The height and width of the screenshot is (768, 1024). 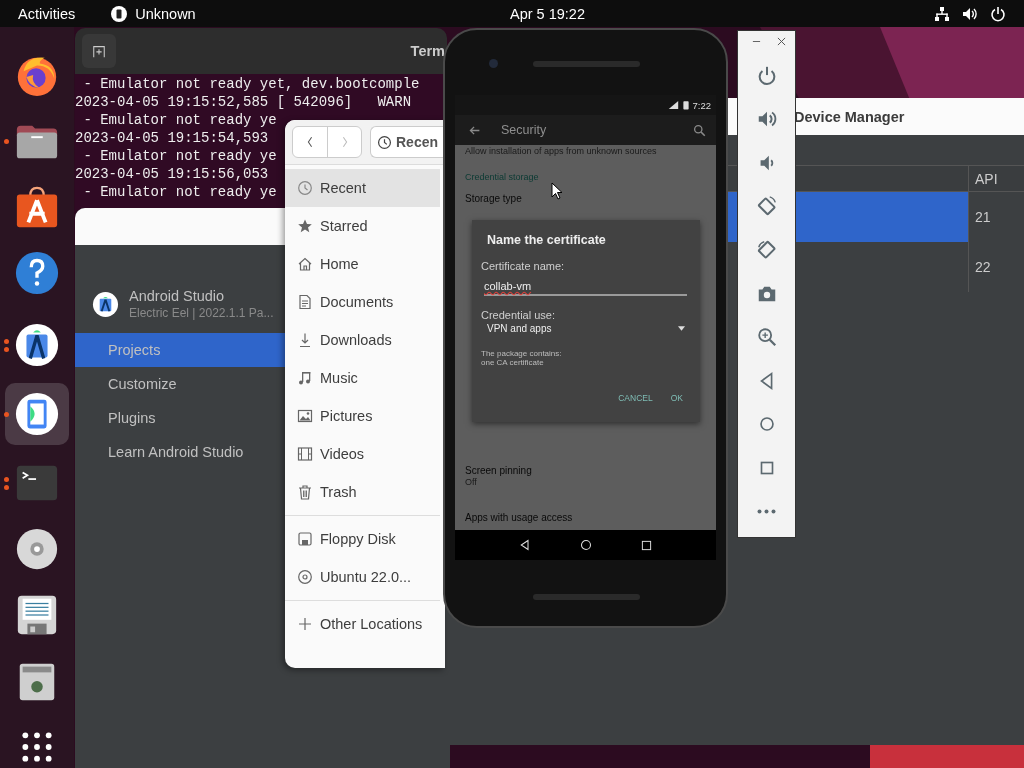 I want to click on terminal-line: - Emulator not ready yet, dev.bootcomple, so click(x=251, y=84).